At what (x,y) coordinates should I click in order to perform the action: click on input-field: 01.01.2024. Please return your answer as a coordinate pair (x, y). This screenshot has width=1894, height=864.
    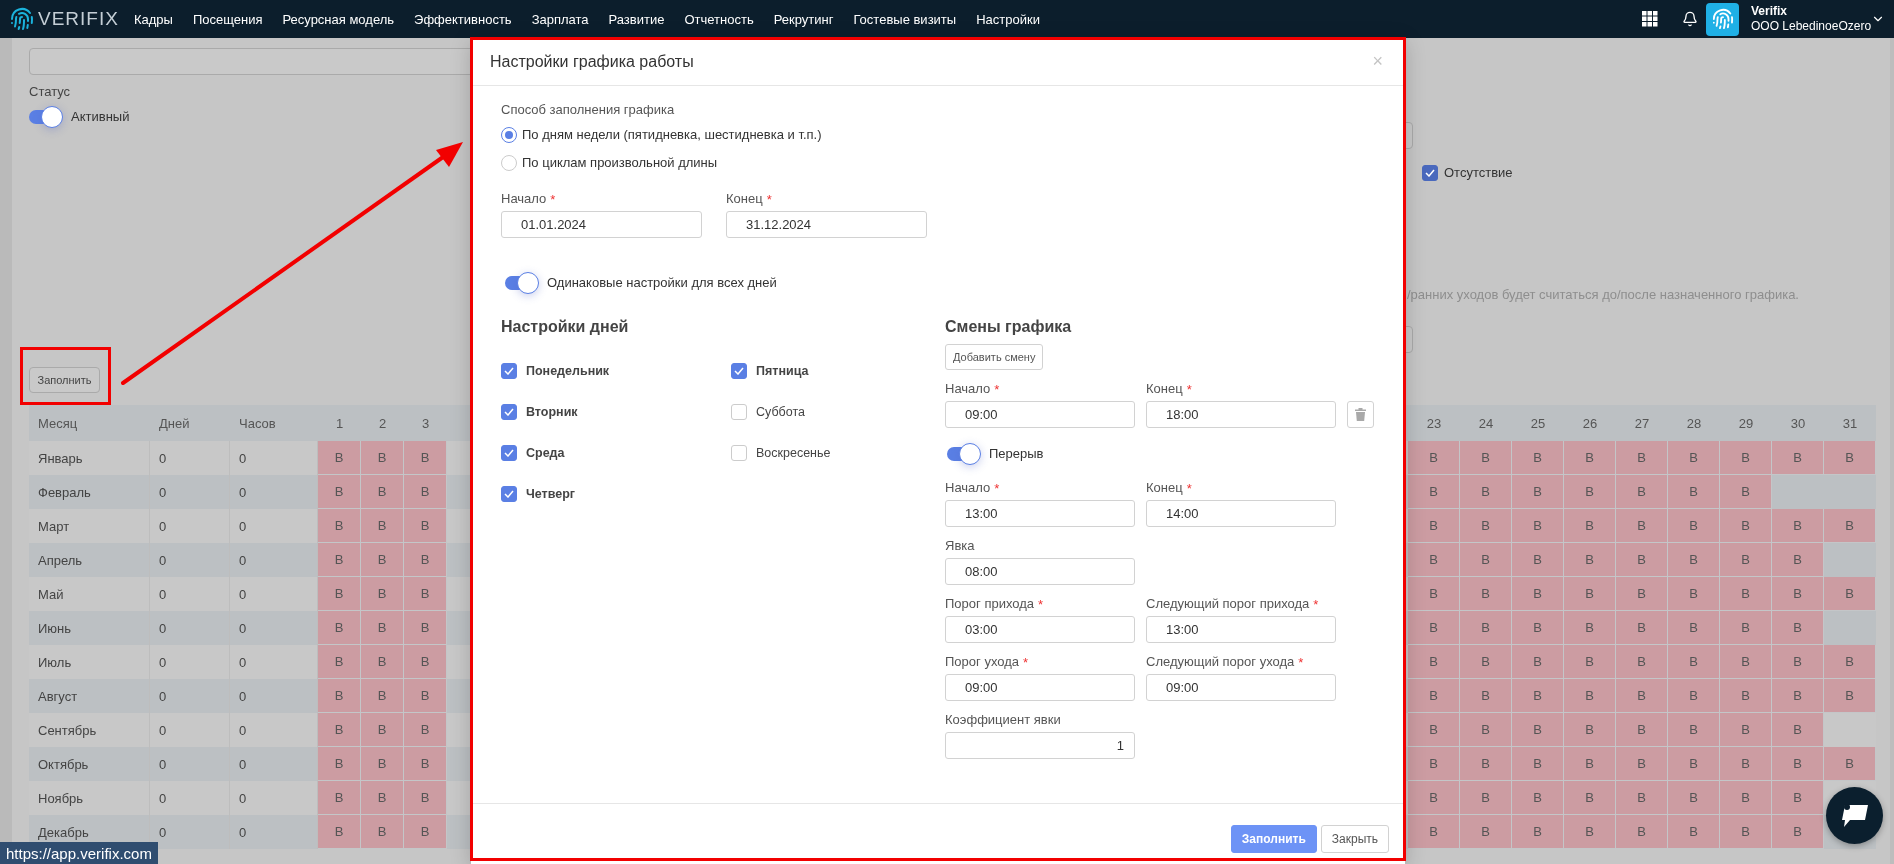
    Looking at the image, I should click on (601, 224).